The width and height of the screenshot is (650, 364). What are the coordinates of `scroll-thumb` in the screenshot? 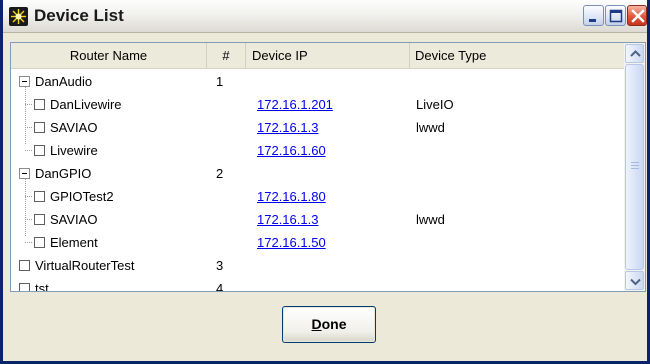 It's located at (634, 167).